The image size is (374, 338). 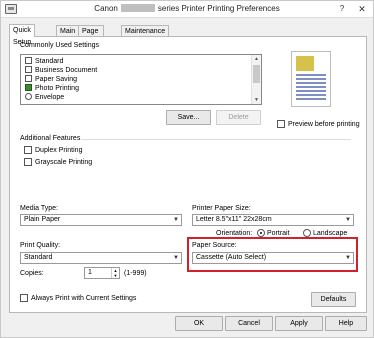 I want to click on media-type-value: Plain Paper, so click(x=42, y=219).